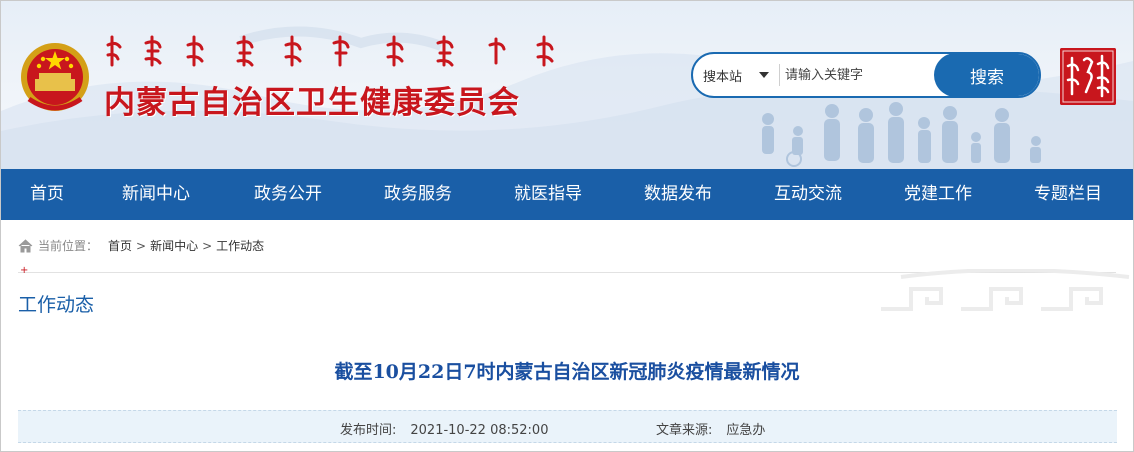 This screenshot has width=1134, height=452. Describe the element at coordinates (678, 194) in the screenshot. I see `nav-item-data-release: 数据发布` at that location.